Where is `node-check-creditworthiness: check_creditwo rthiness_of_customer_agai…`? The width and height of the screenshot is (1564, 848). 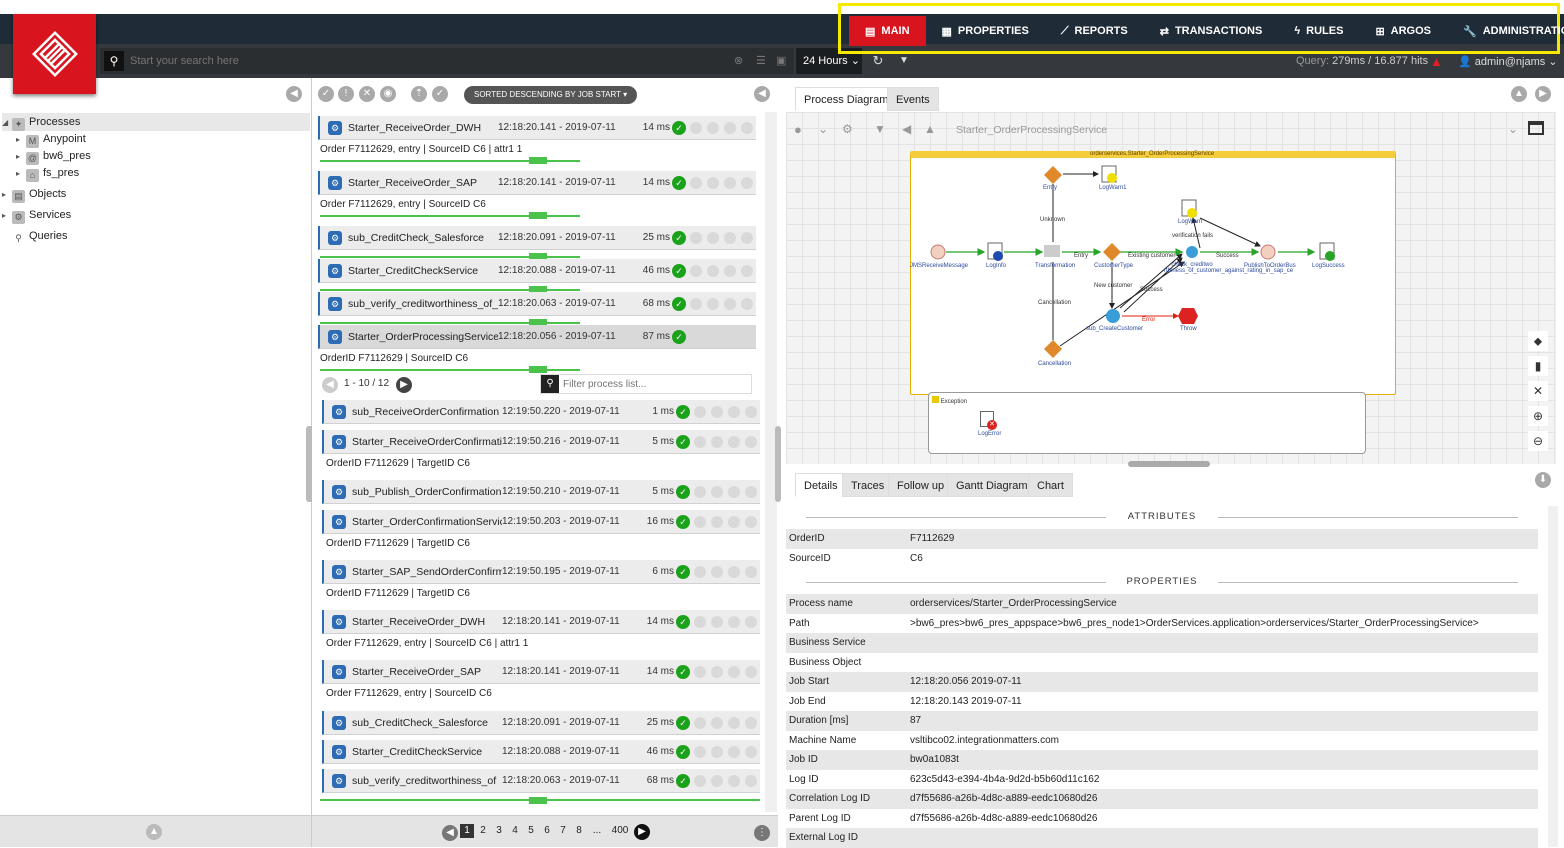
node-check-creditworthiness: check_creditwo rthiness_of_customer_agai… is located at coordinates (1228, 268).